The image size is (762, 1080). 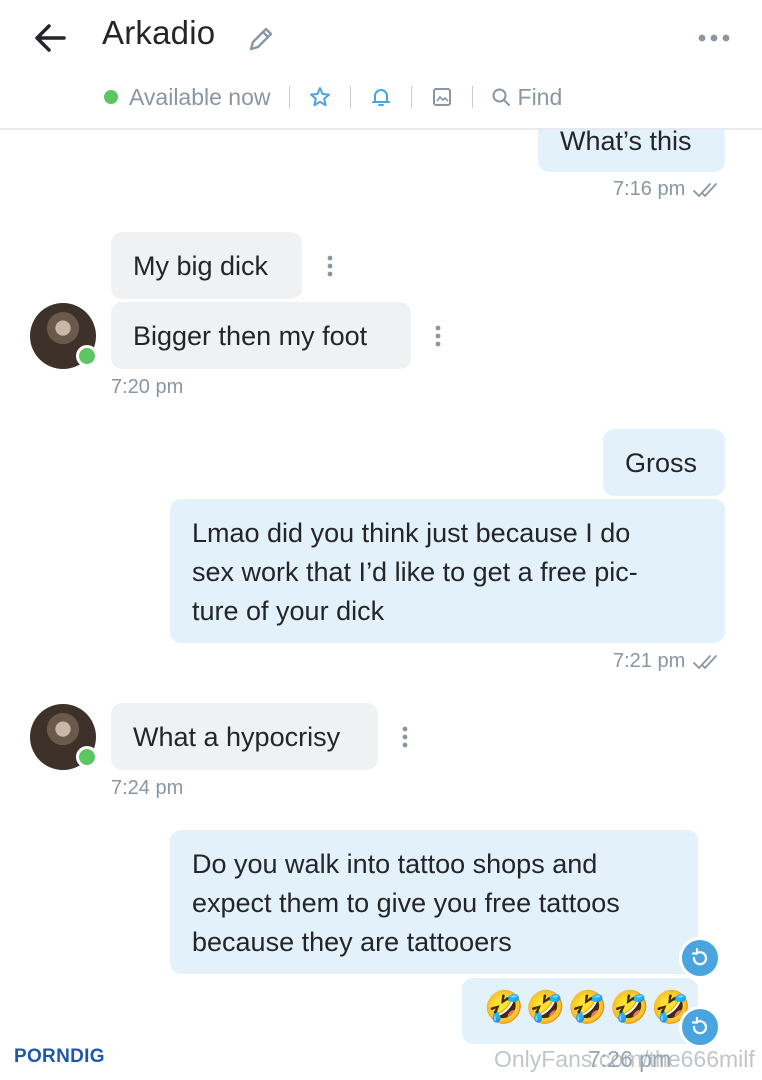 What do you see at coordinates (147, 788) in the screenshot?
I see `message-time: 7:24 pm` at bounding box center [147, 788].